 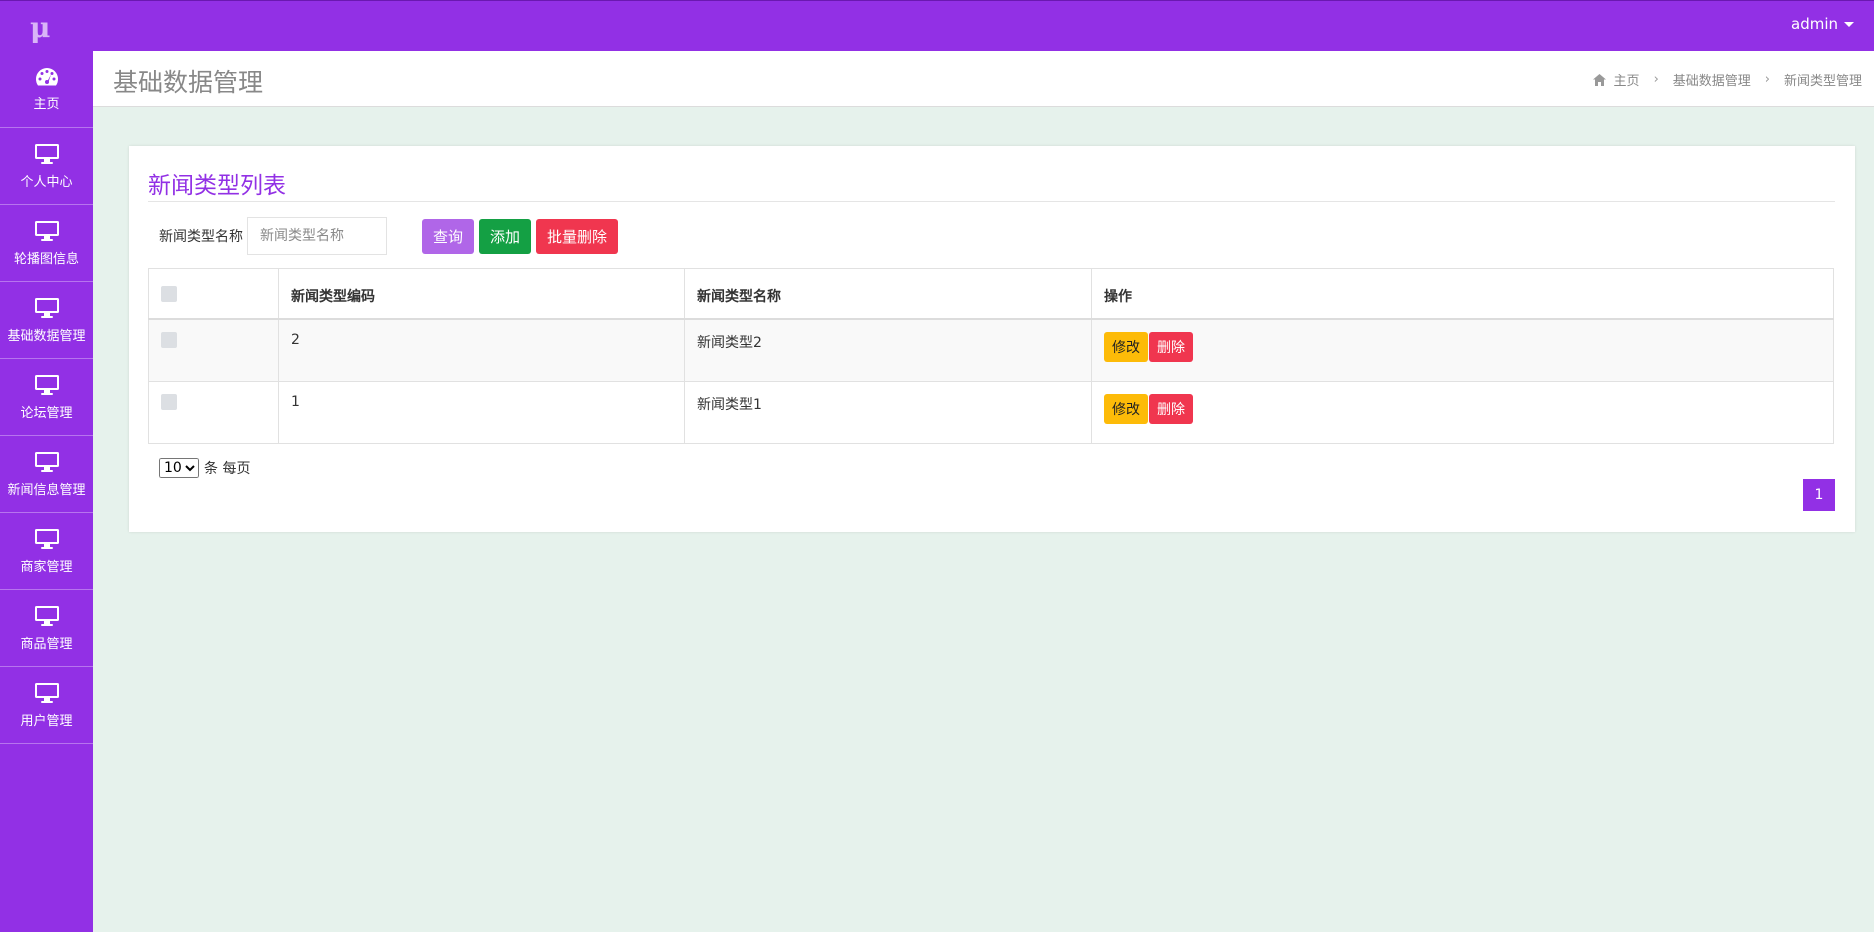 What do you see at coordinates (46, 243) in the screenshot?
I see `sidebar-item-2: 轮播图信息` at bounding box center [46, 243].